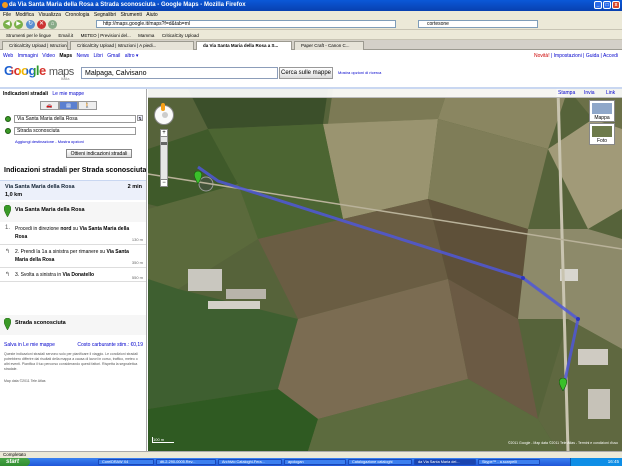 The image size is (622, 466). Describe the element at coordinates (163, 107) in the screenshot. I see `street-view-pegman-icon` at that location.